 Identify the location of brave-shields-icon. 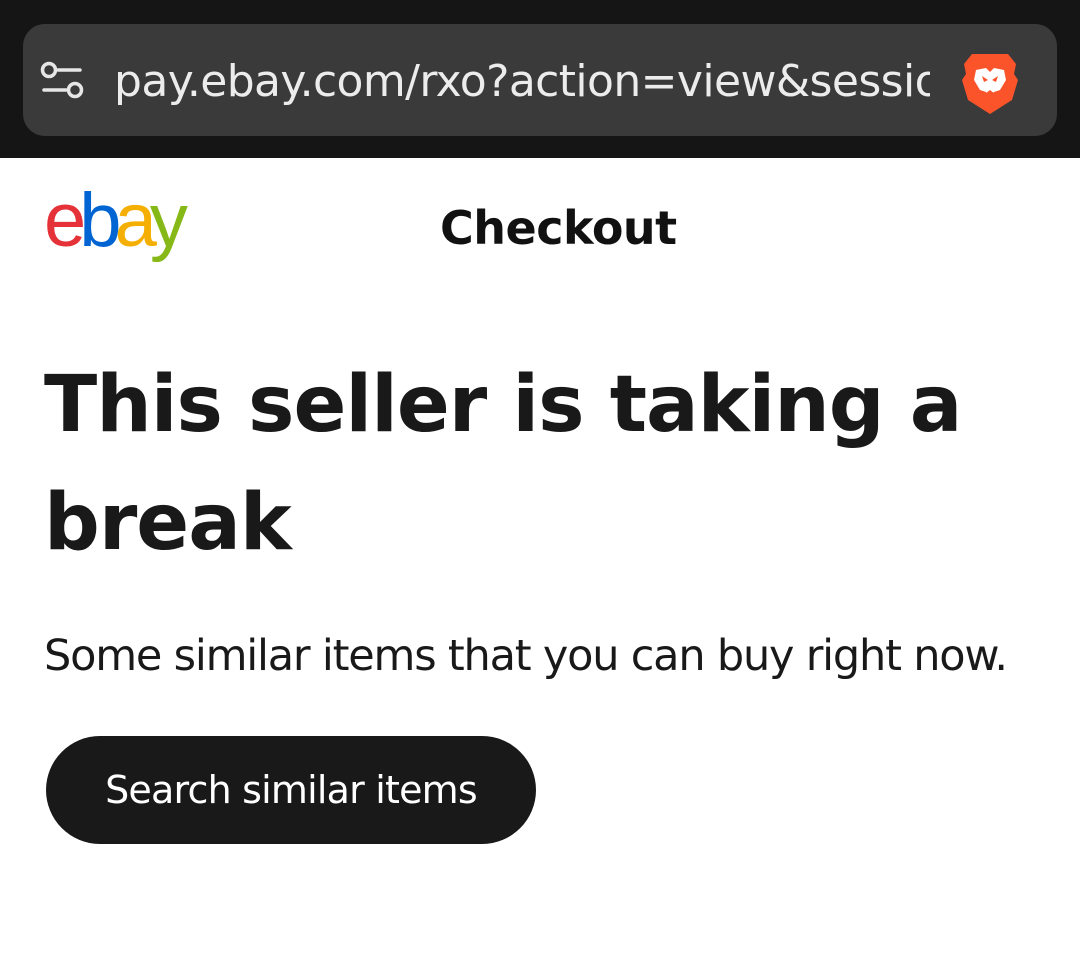
(990, 84).